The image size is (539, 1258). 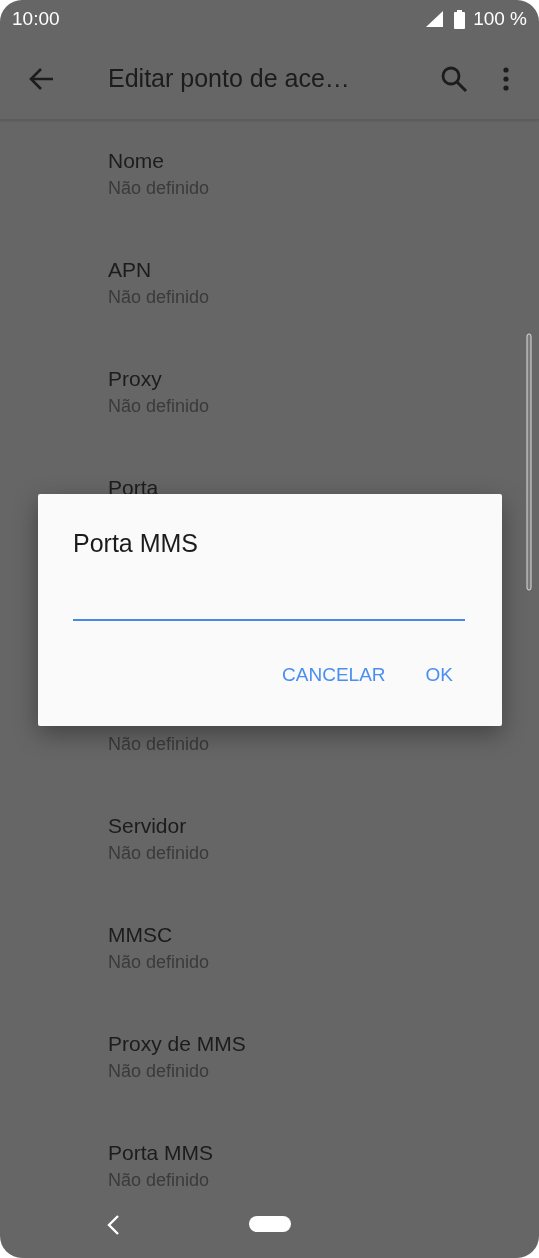 I want to click on dialog-button: OK, so click(x=439, y=675).